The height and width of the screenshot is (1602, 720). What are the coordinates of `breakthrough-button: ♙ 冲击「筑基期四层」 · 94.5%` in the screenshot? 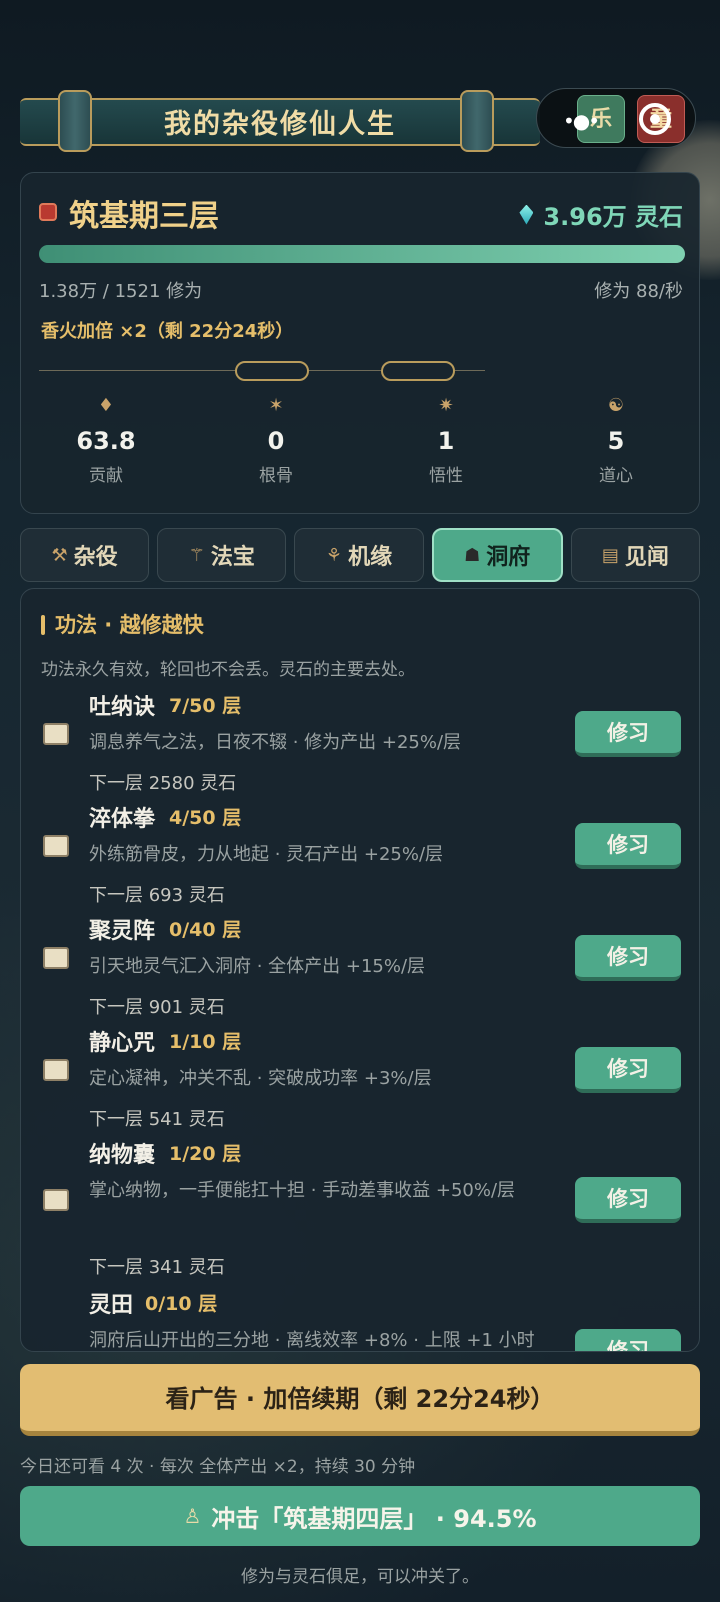 It's located at (360, 1516).